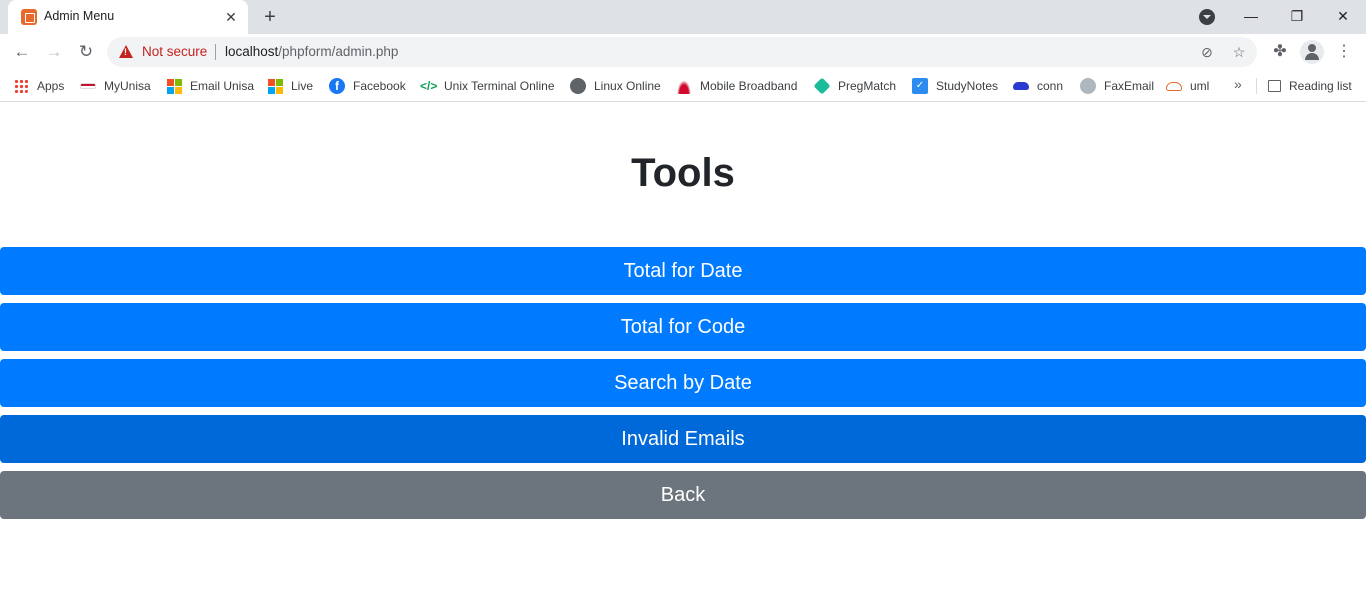 This screenshot has height=599, width=1366. I want to click on extensions-puzzle-icon: ✤, so click(1280, 52).